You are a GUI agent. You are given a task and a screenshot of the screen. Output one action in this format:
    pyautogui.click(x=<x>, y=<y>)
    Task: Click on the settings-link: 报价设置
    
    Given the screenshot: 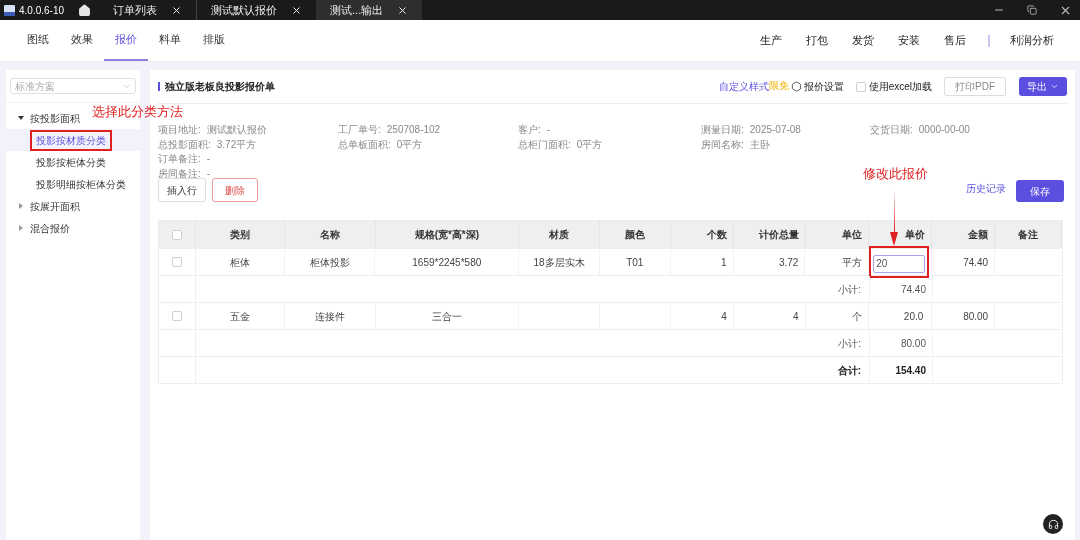 What is the action you would take?
    pyautogui.click(x=823, y=86)
    